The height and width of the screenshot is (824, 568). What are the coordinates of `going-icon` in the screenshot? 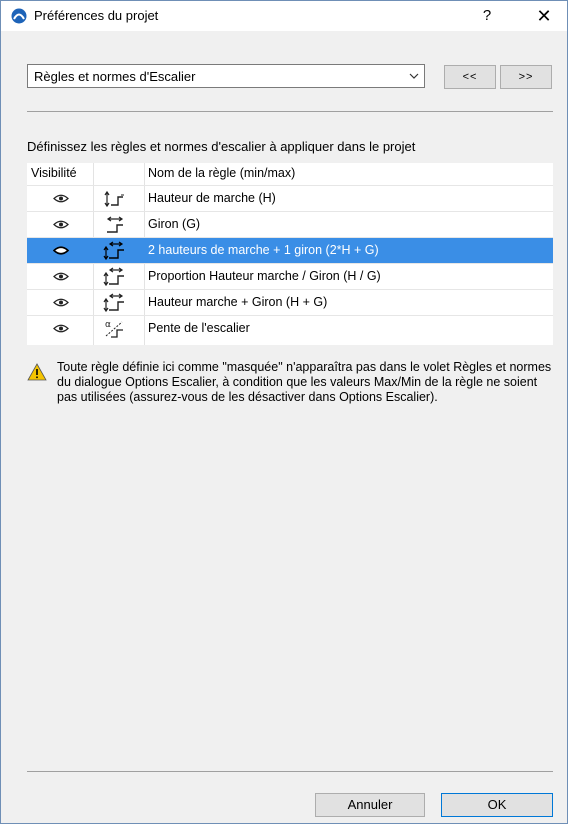 It's located at (115, 224).